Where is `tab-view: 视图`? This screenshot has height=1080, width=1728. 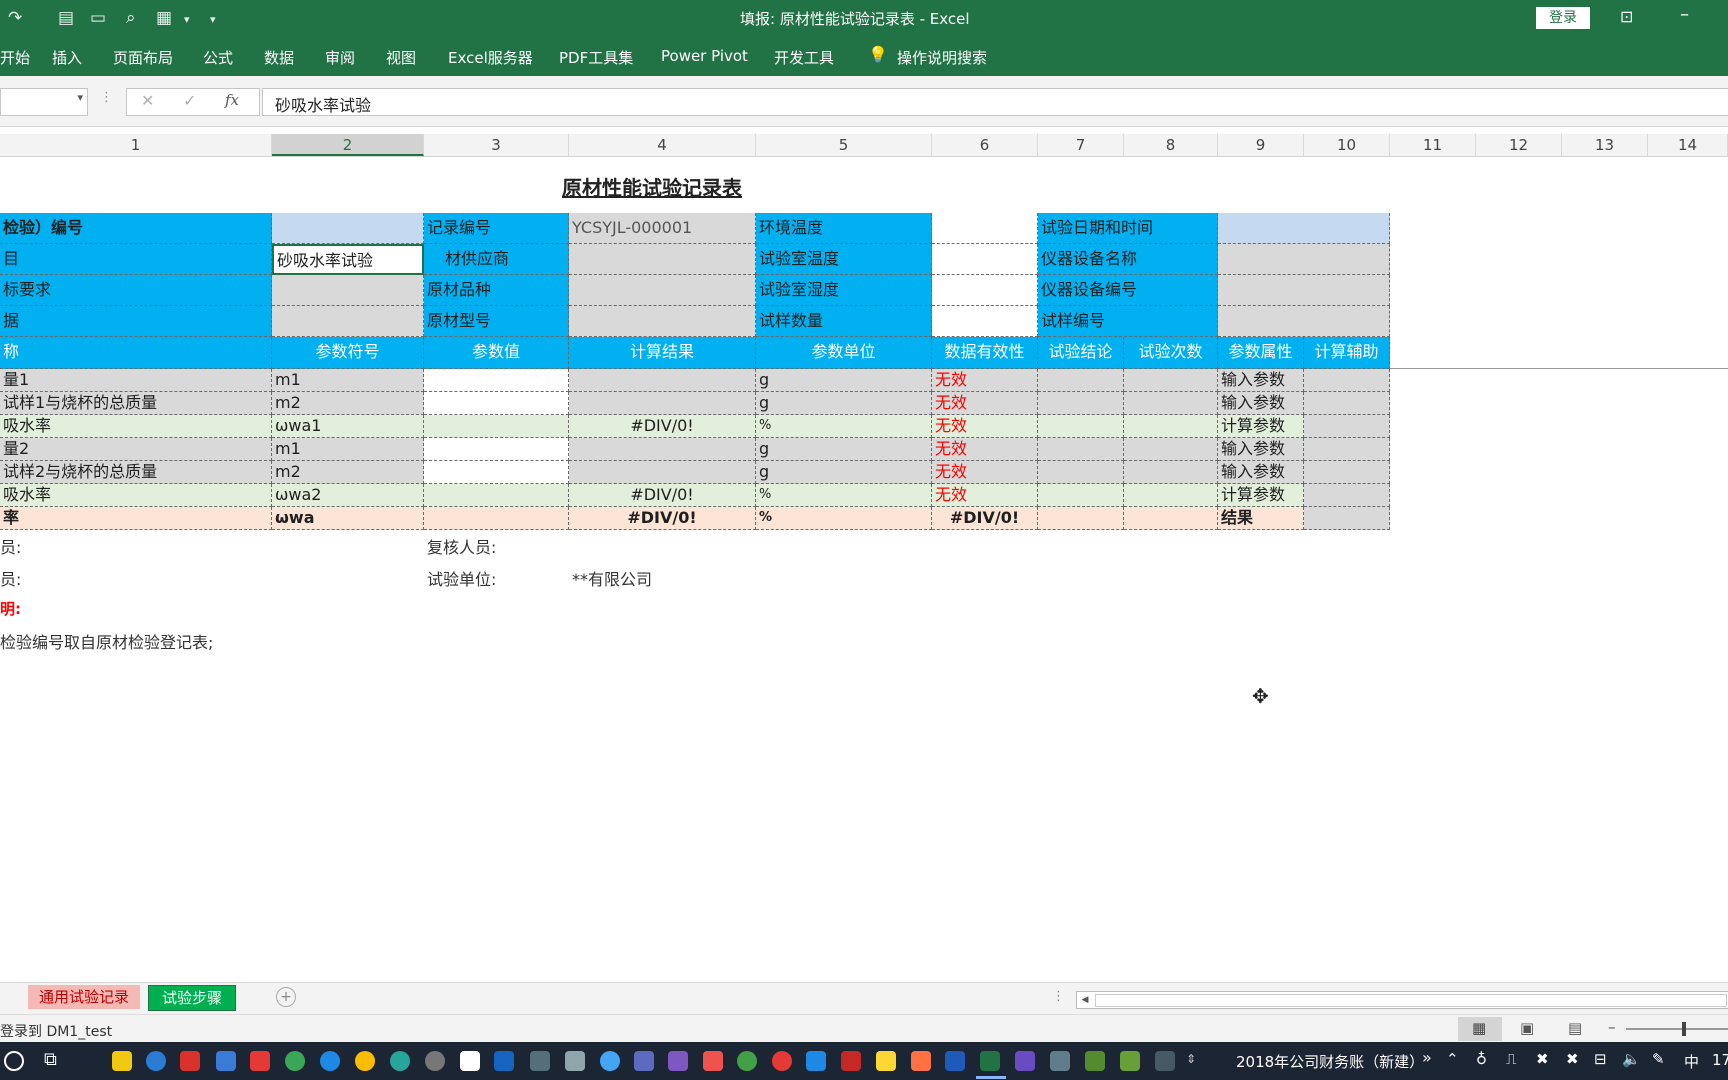
tab-view: 视图 is located at coordinates (401, 57).